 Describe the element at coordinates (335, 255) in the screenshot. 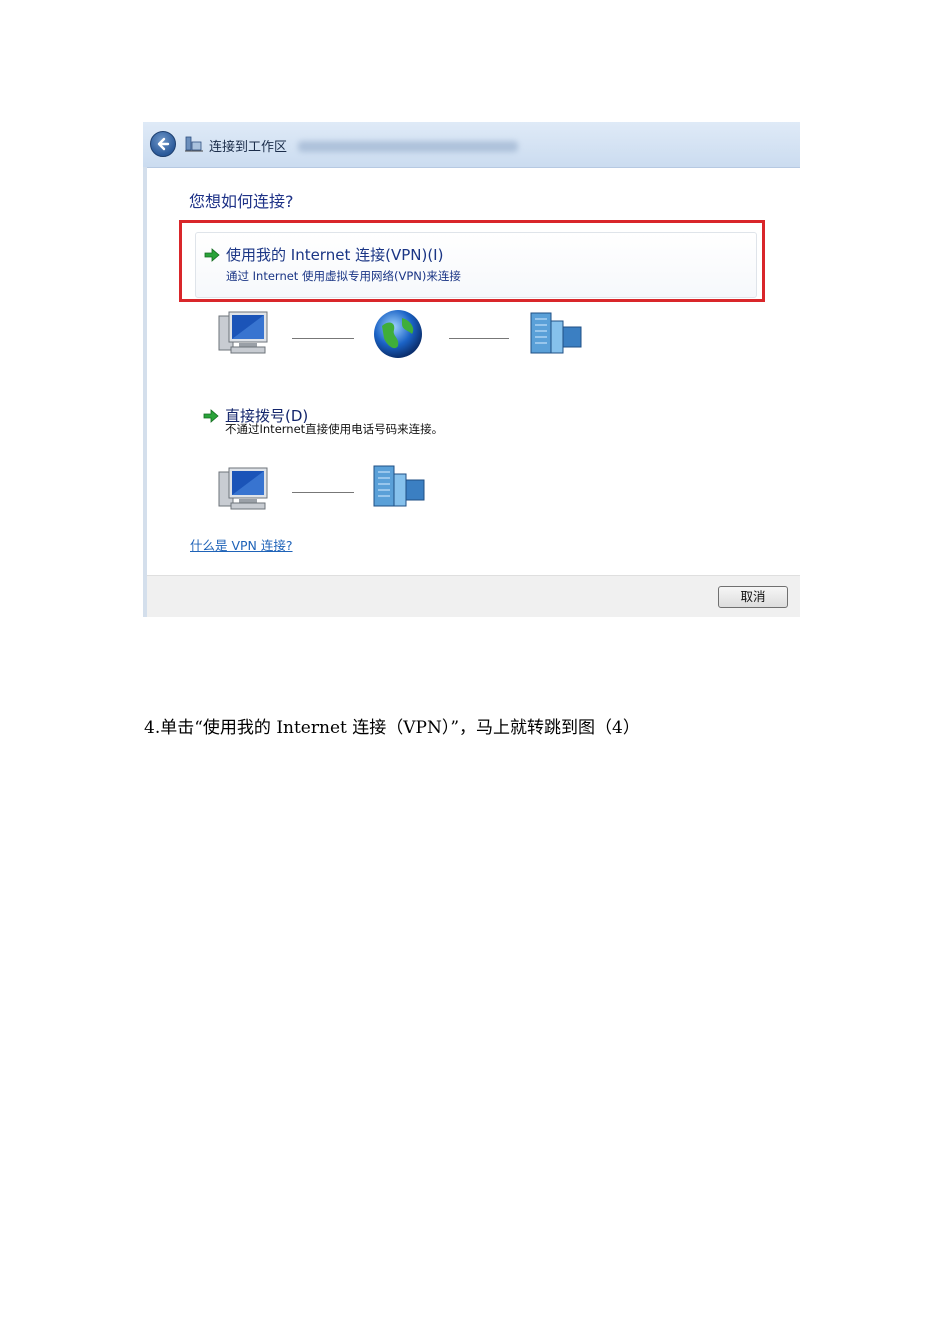

I see `vpn-option-title: 使用我的 Internet 连接(VPN)(I)` at that location.